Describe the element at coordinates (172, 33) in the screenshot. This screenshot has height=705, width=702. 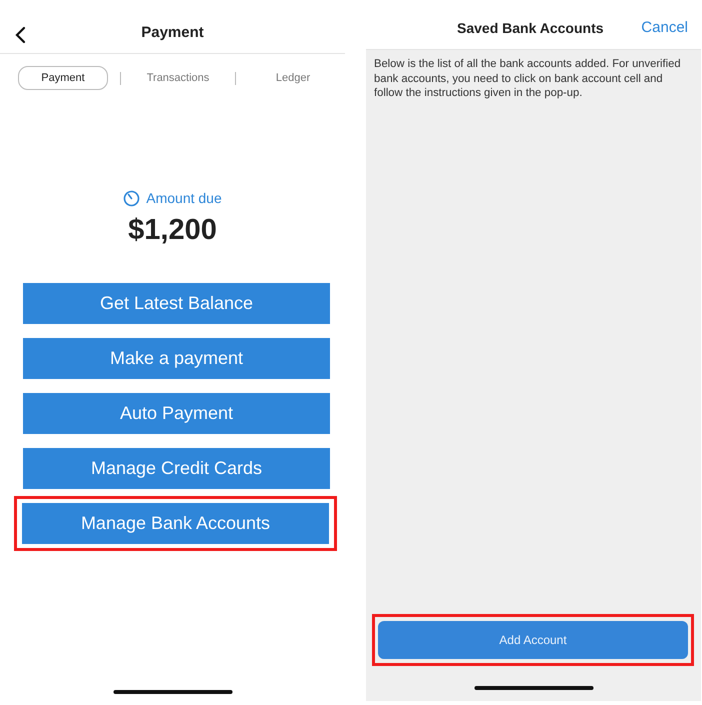
I see `screen-title: Payment` at that location.